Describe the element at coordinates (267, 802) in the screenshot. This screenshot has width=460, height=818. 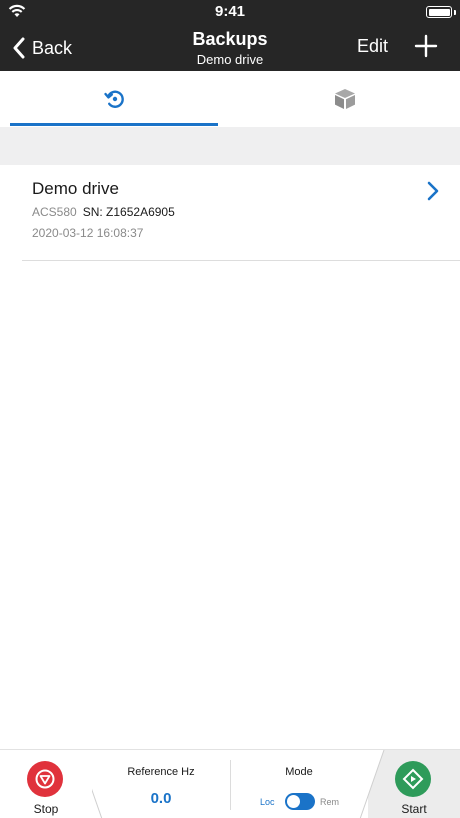
I see `mode-loc-label: Loc` at that location.